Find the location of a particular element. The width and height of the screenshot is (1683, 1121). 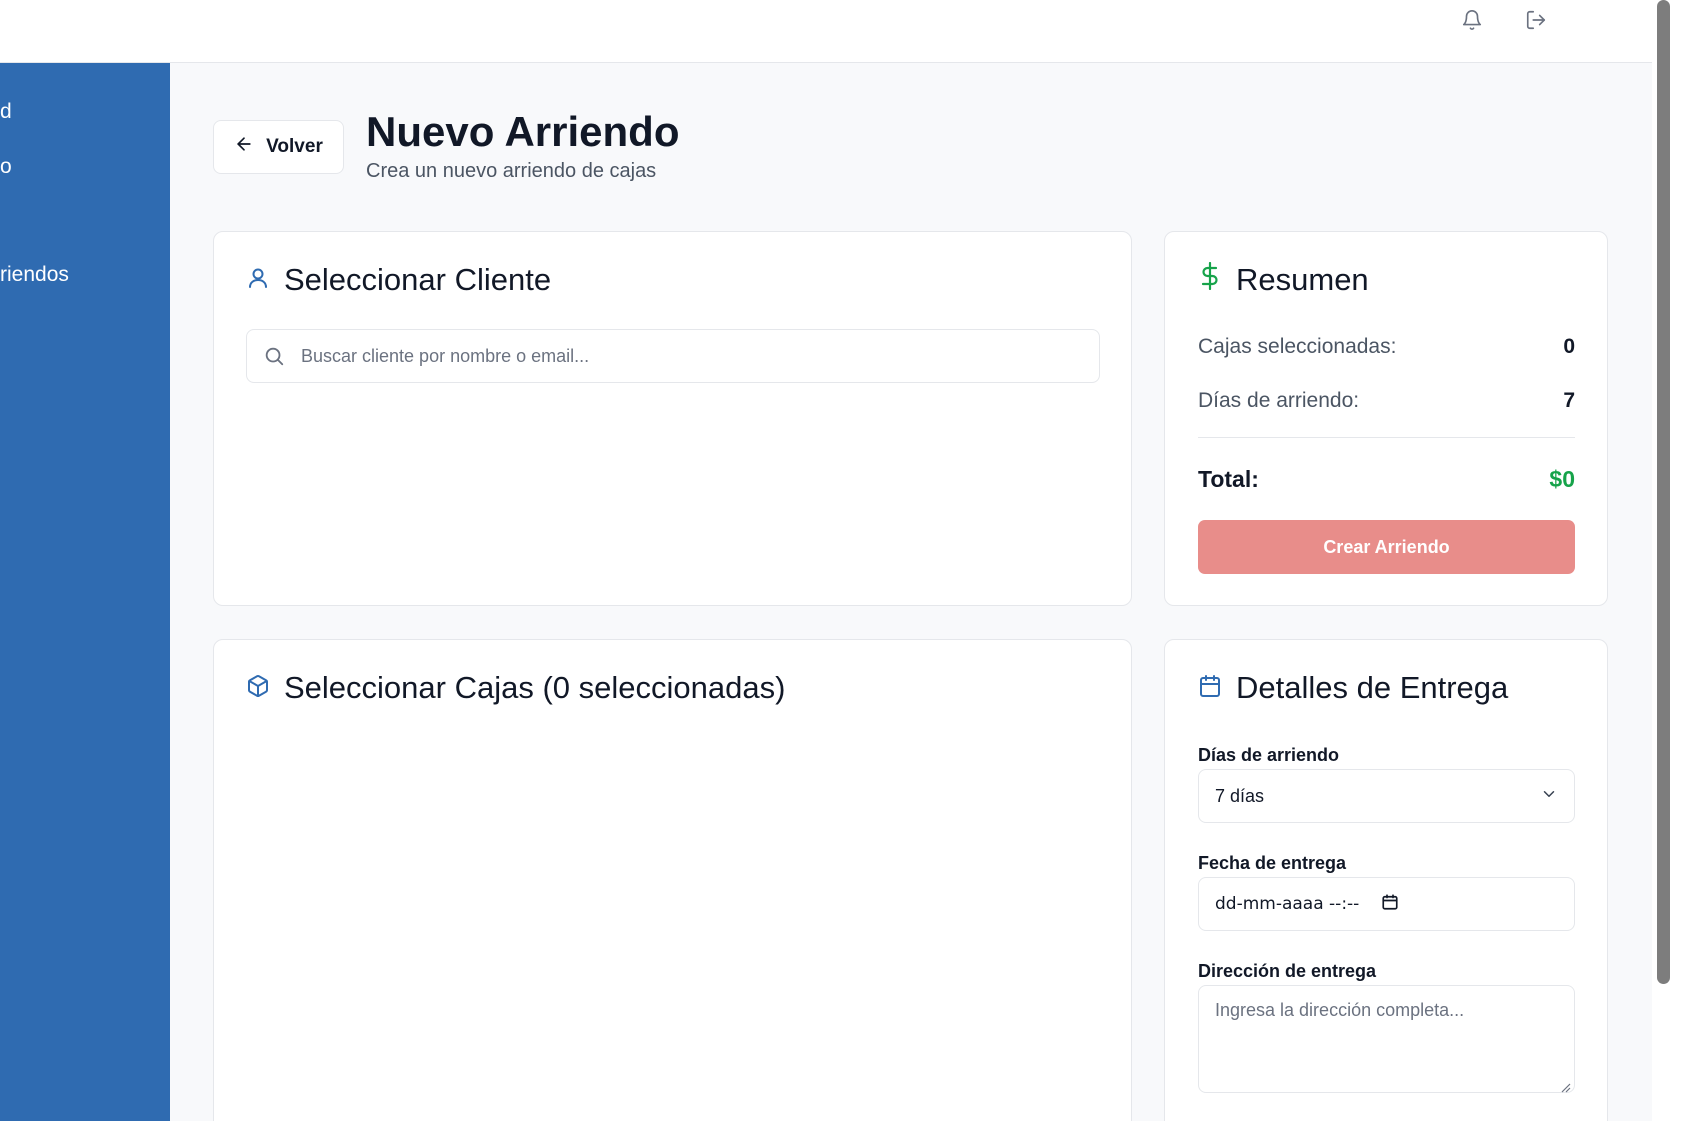

delivery-card-title: Detalles de Entrega is located at coordinates (1353, 688).